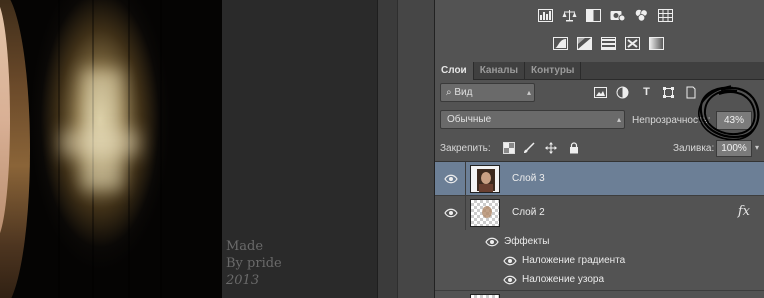 The width and height of the screenshot is (764, 298). Describe the element at coordinates (744, 211) in the screenshot. I see `fx-icon: fx` at that location.